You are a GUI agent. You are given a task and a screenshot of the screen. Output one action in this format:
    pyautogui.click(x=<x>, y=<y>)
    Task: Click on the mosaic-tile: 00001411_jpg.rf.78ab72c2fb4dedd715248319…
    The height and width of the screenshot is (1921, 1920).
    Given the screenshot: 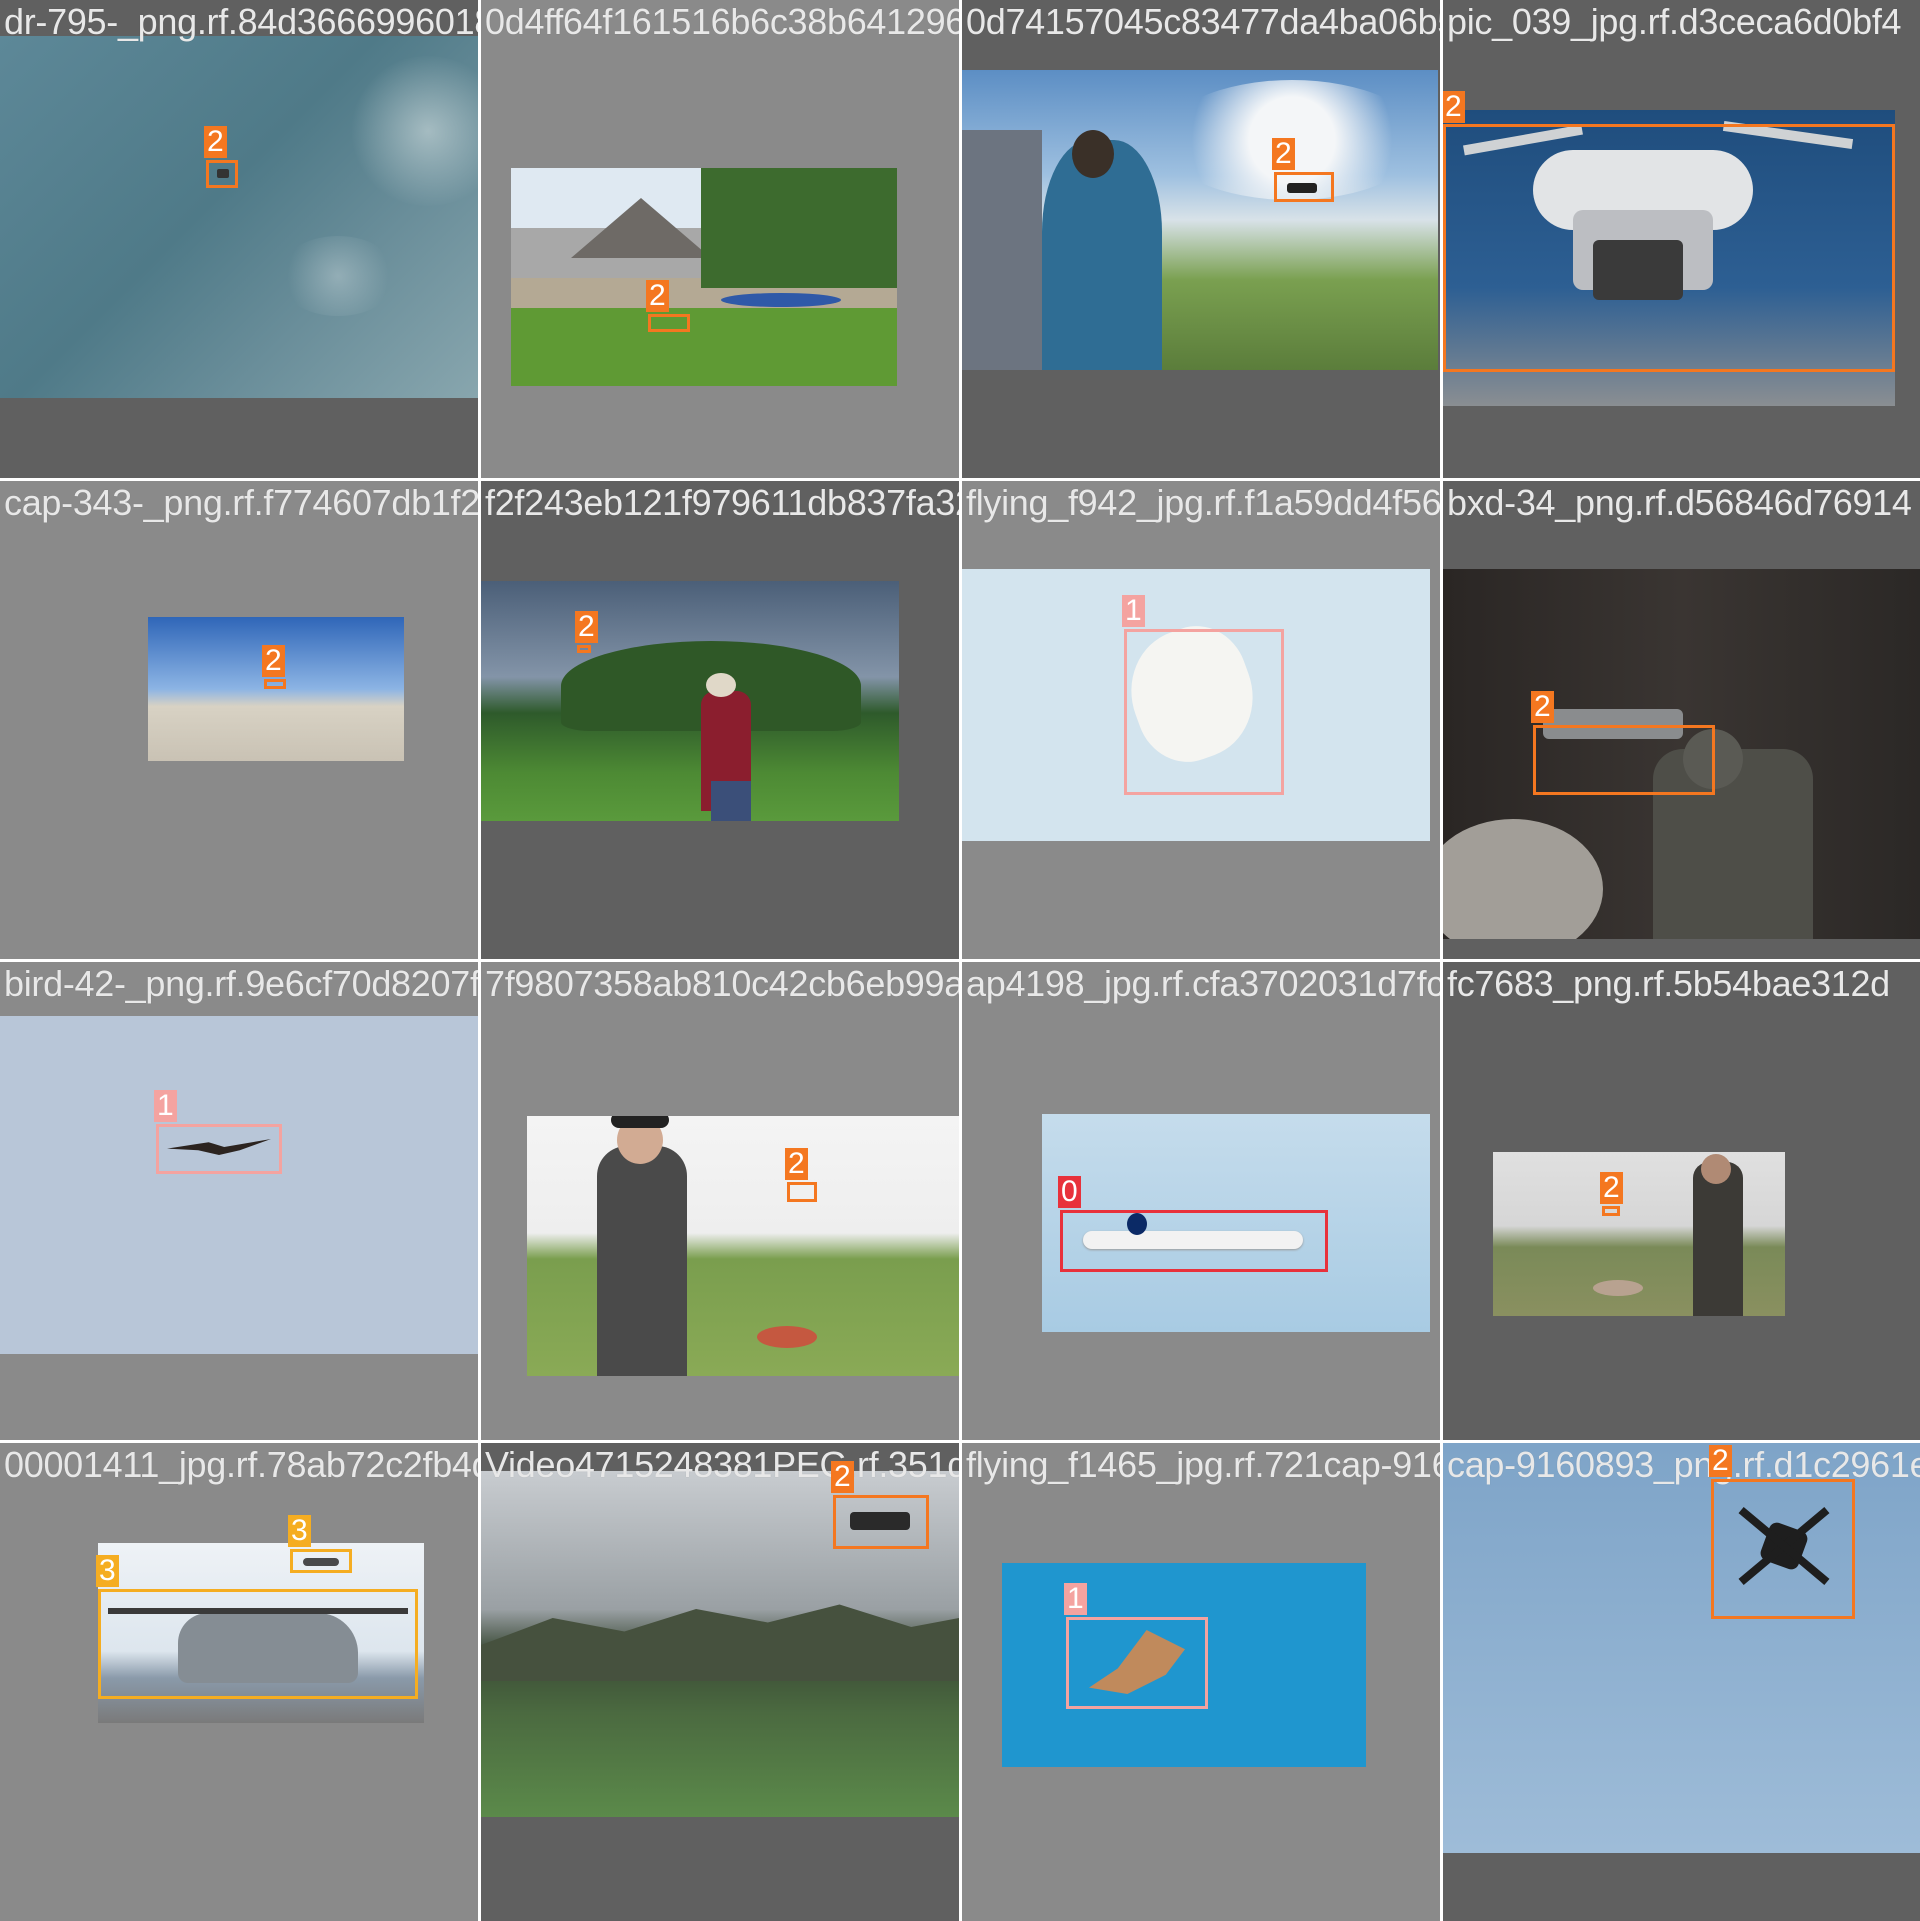 What is the action you would take?
    pyautogui.click(x=239, y=1682)
    